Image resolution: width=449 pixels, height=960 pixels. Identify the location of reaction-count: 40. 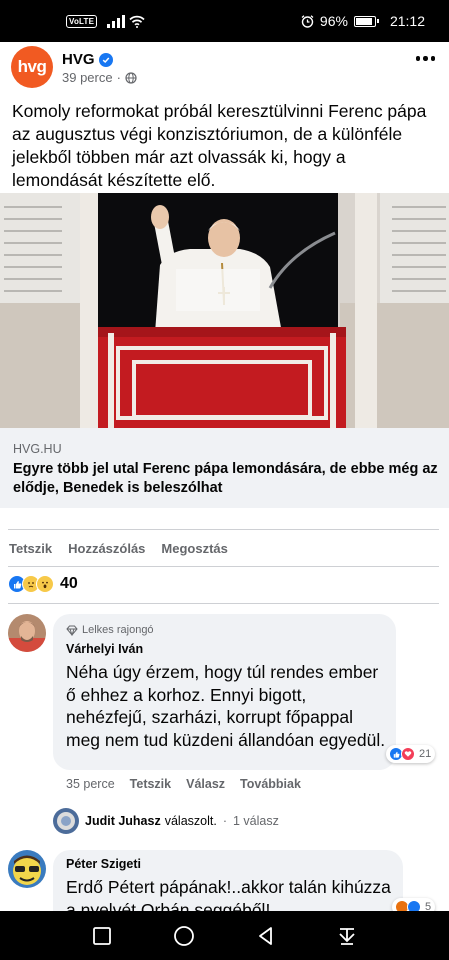
(69, 583).